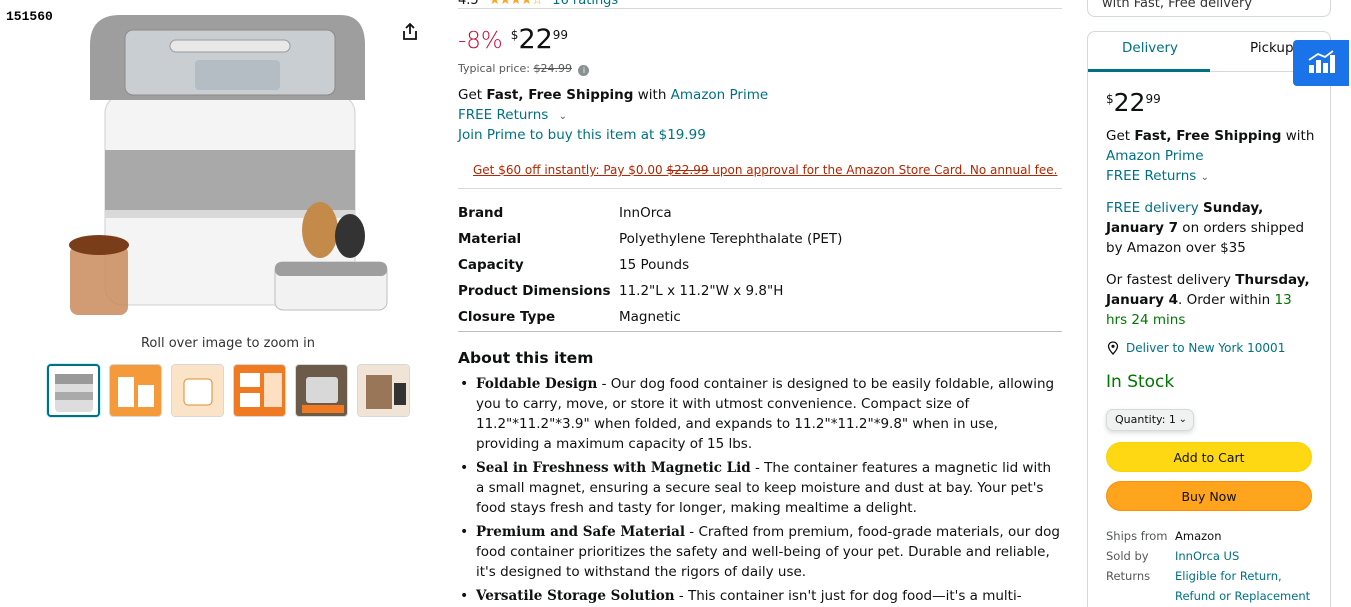 The image size is (1351, 607). I want to click on spec-key: Brand, so click(481, 213).